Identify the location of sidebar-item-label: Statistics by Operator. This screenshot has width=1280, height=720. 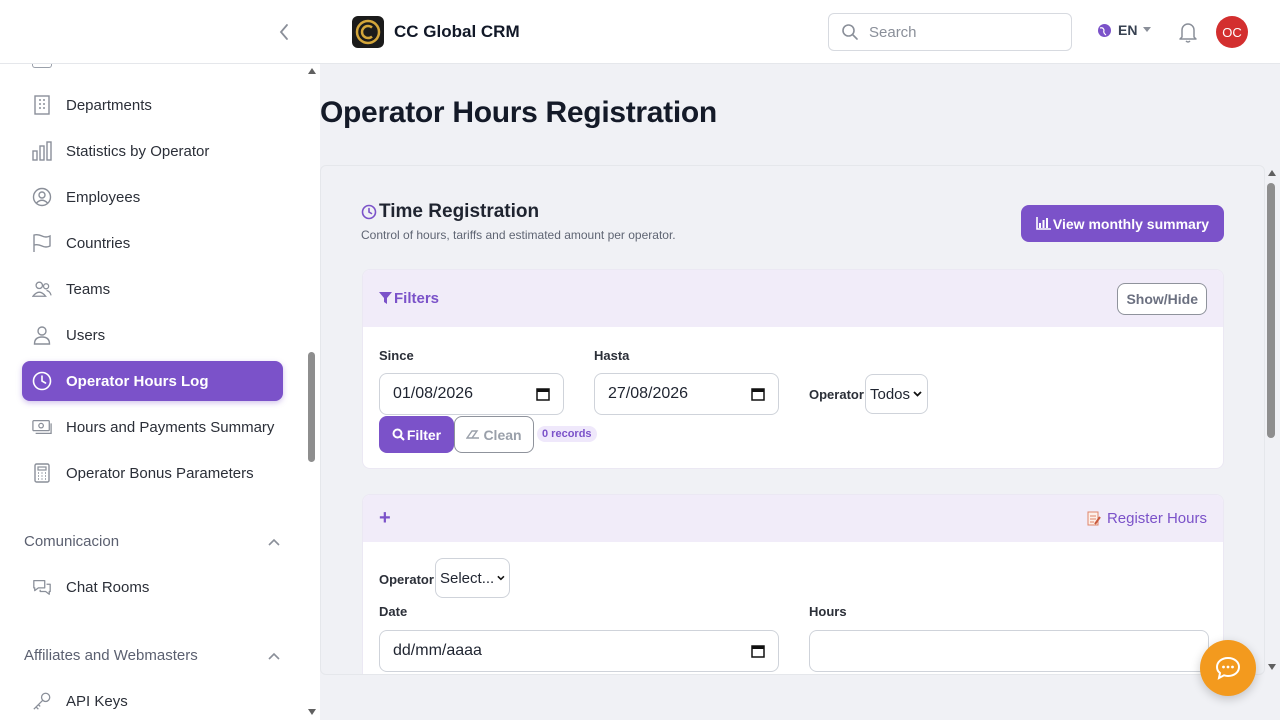
(138, 151).